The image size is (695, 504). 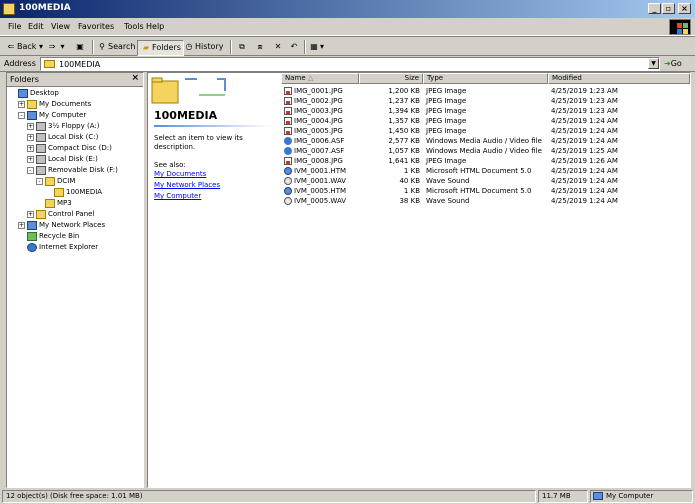 I want to click on file-size: 1,641 KB, so click(x=404, y=161).